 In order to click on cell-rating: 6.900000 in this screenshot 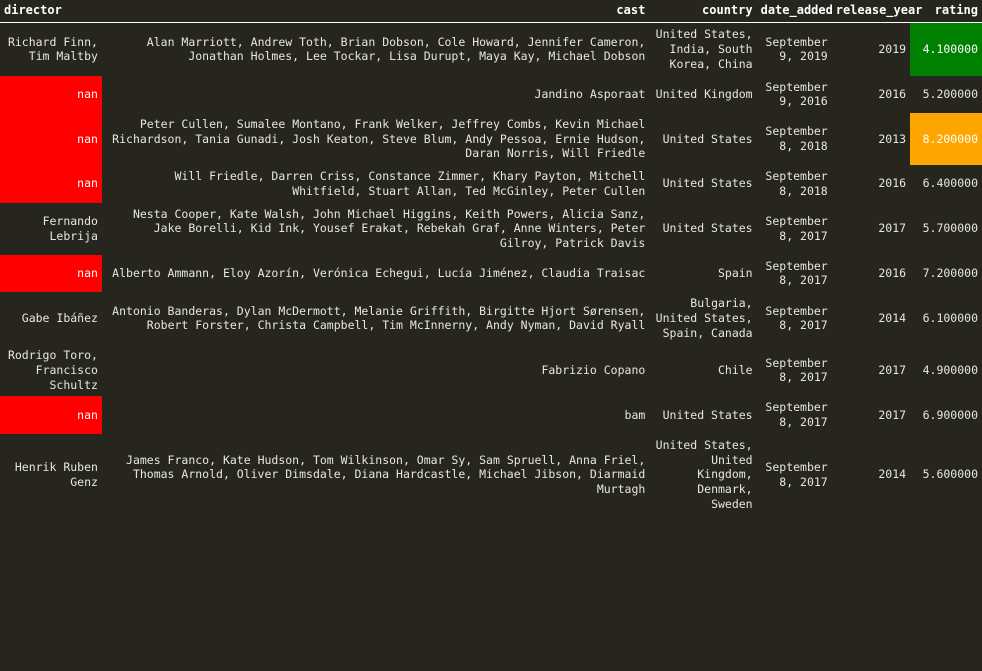, I will do `click(946, 415)`.